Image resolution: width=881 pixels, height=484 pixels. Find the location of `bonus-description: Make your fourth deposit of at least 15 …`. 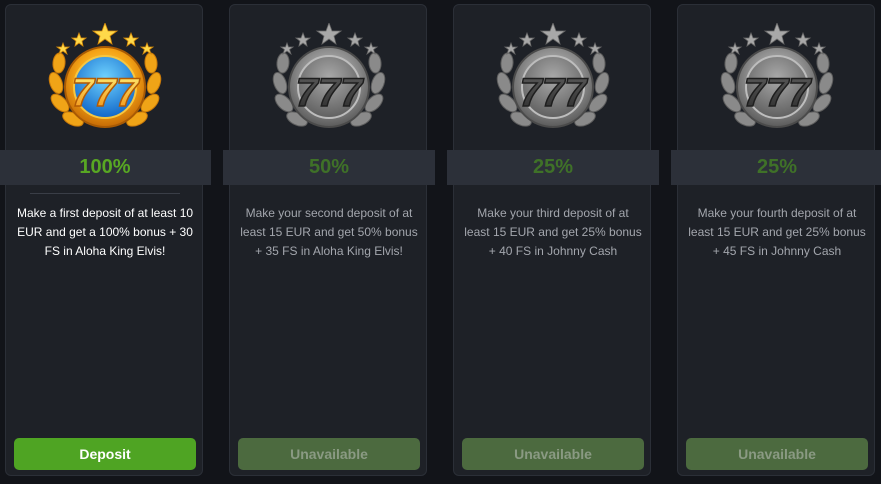

bonus-description: Make your fourth deposit of at least 15 … is located at coordinates (777, 232).